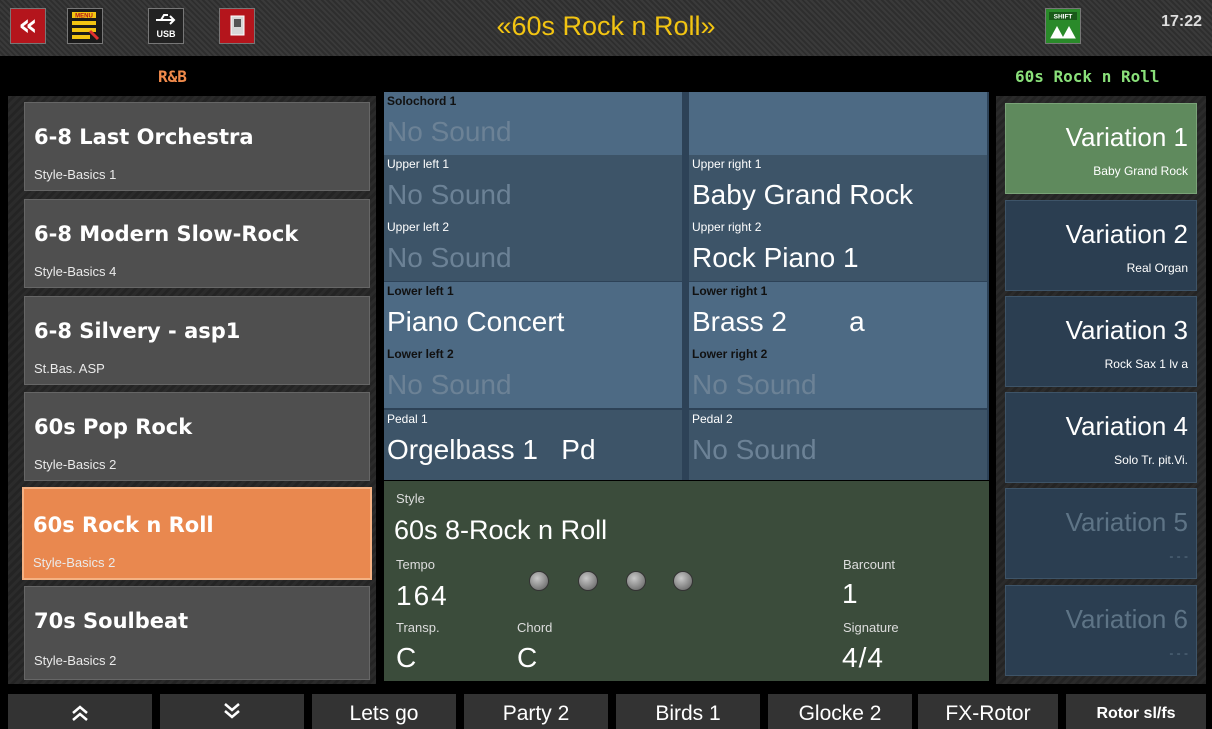  Describe the element at coordinates (416, 564) in the screenshot. I see `tempo-label: Tempo` at that location.